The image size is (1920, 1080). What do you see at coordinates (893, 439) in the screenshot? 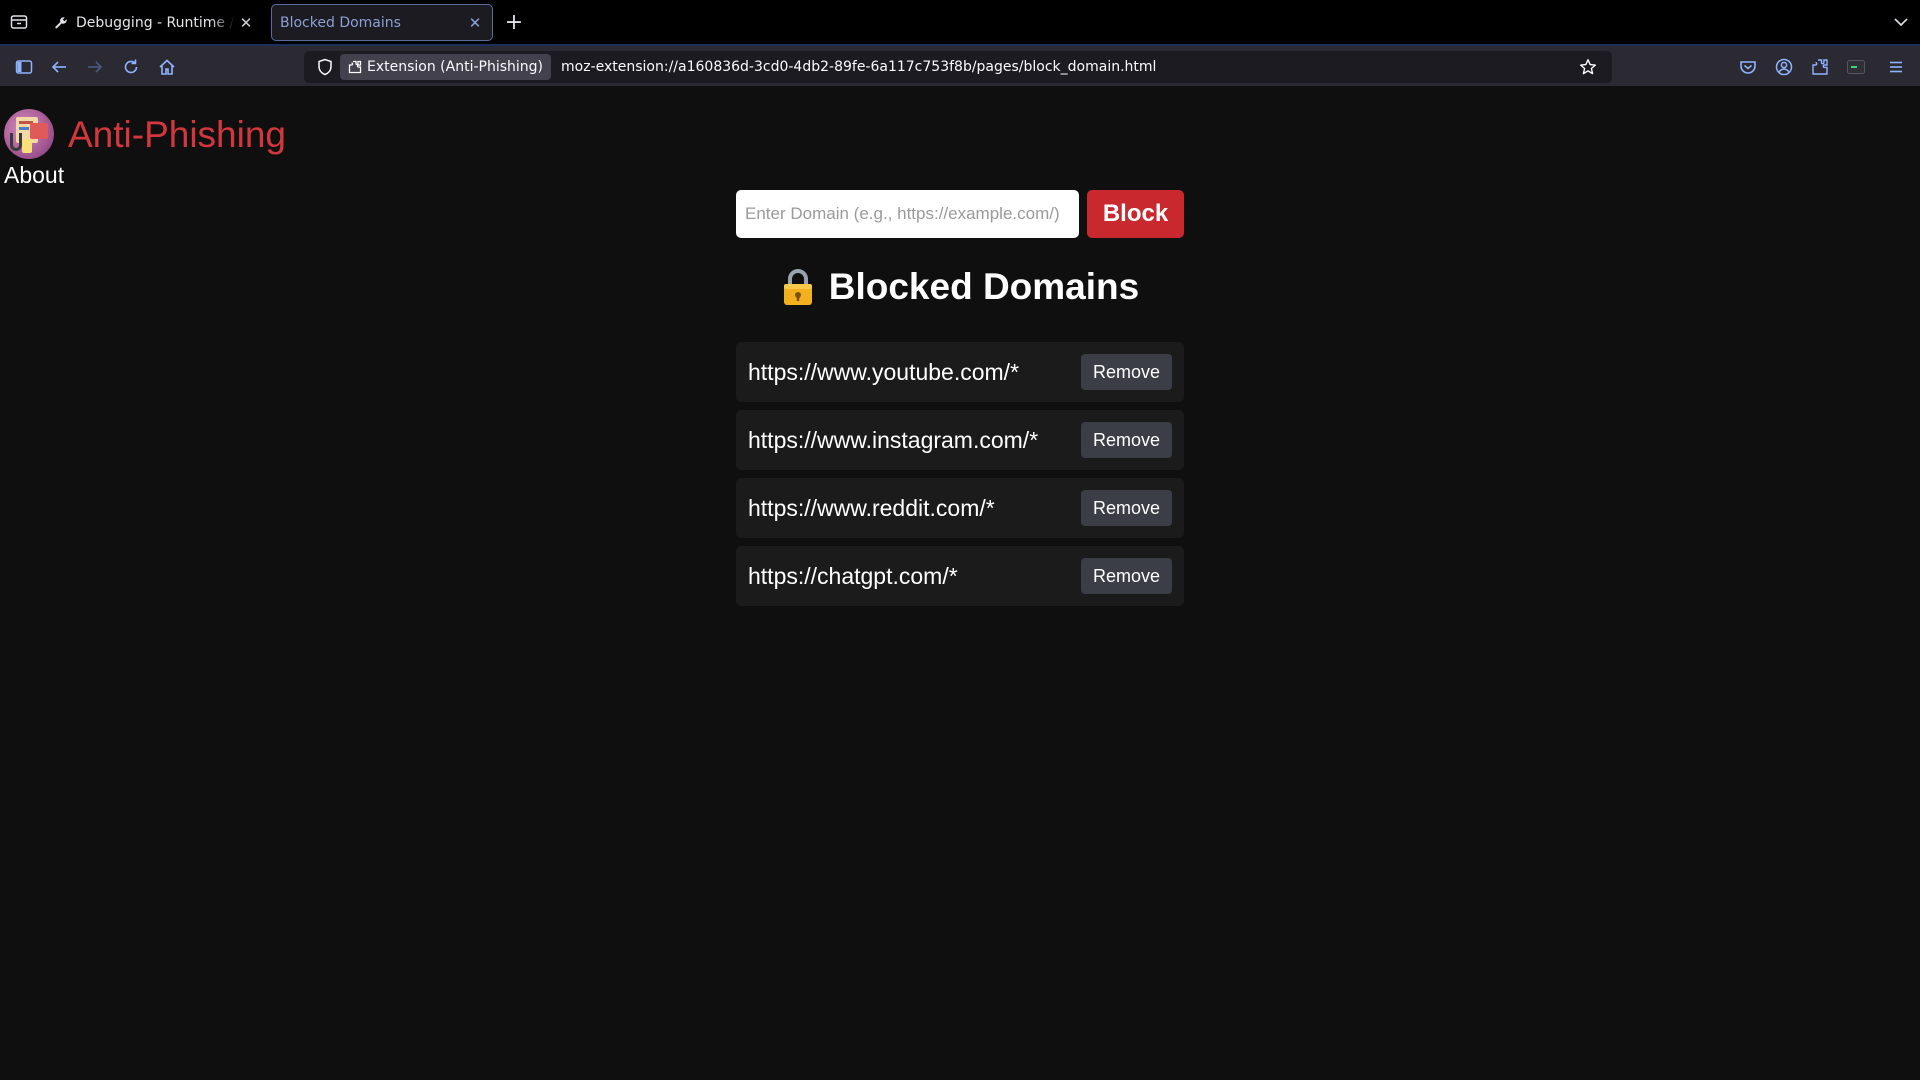
I see `domain-url: https://www.instagram.com/*` at bounding box center [893, 439].